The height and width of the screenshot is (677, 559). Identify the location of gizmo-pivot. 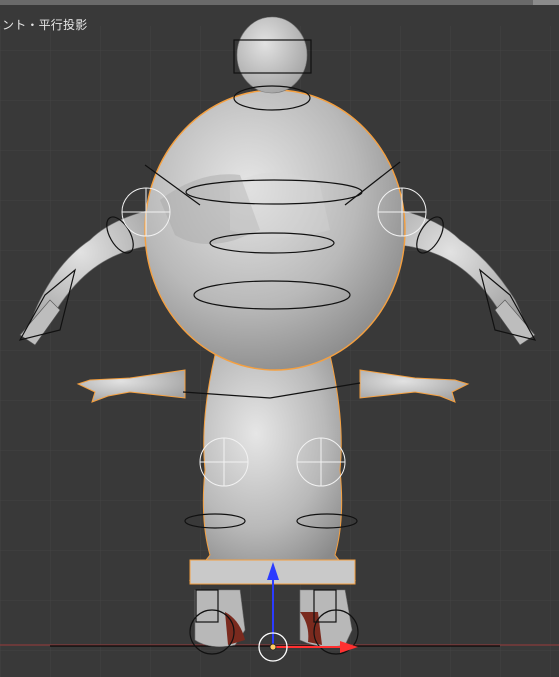
(273, 647).